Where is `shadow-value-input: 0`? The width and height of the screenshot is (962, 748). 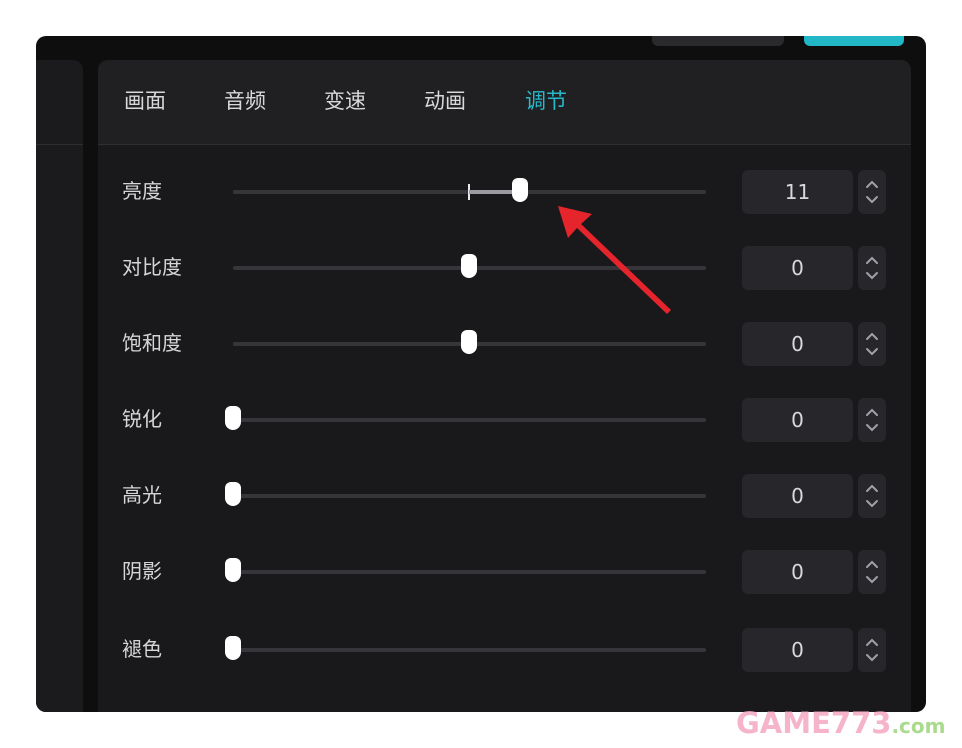 shadow-value-input: 0 is located at coordinates (797, 572).